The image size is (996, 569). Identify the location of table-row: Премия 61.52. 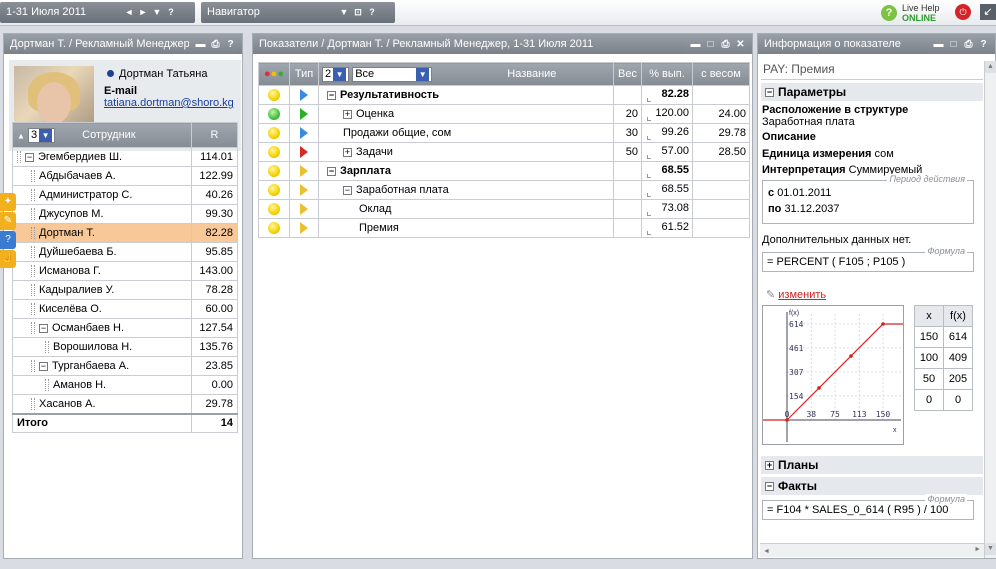
(504, 228).